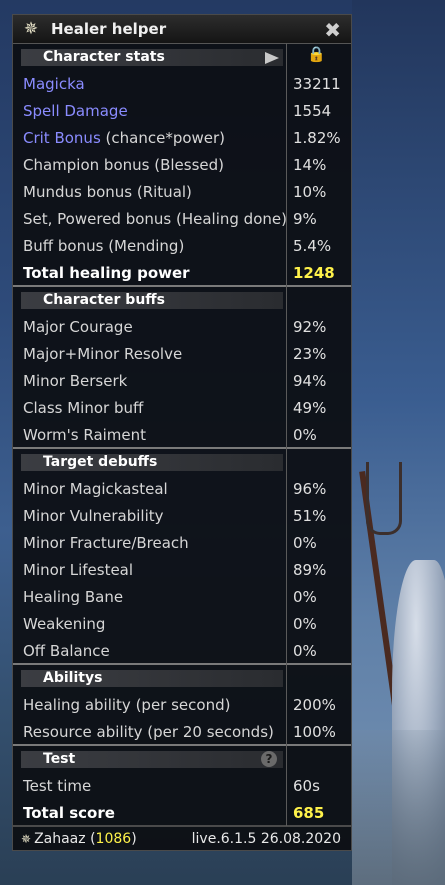 This screenshot has height=885, width=445. I want to click on footer-user: ✵ Zahaaz (1086), so click(79, 839).